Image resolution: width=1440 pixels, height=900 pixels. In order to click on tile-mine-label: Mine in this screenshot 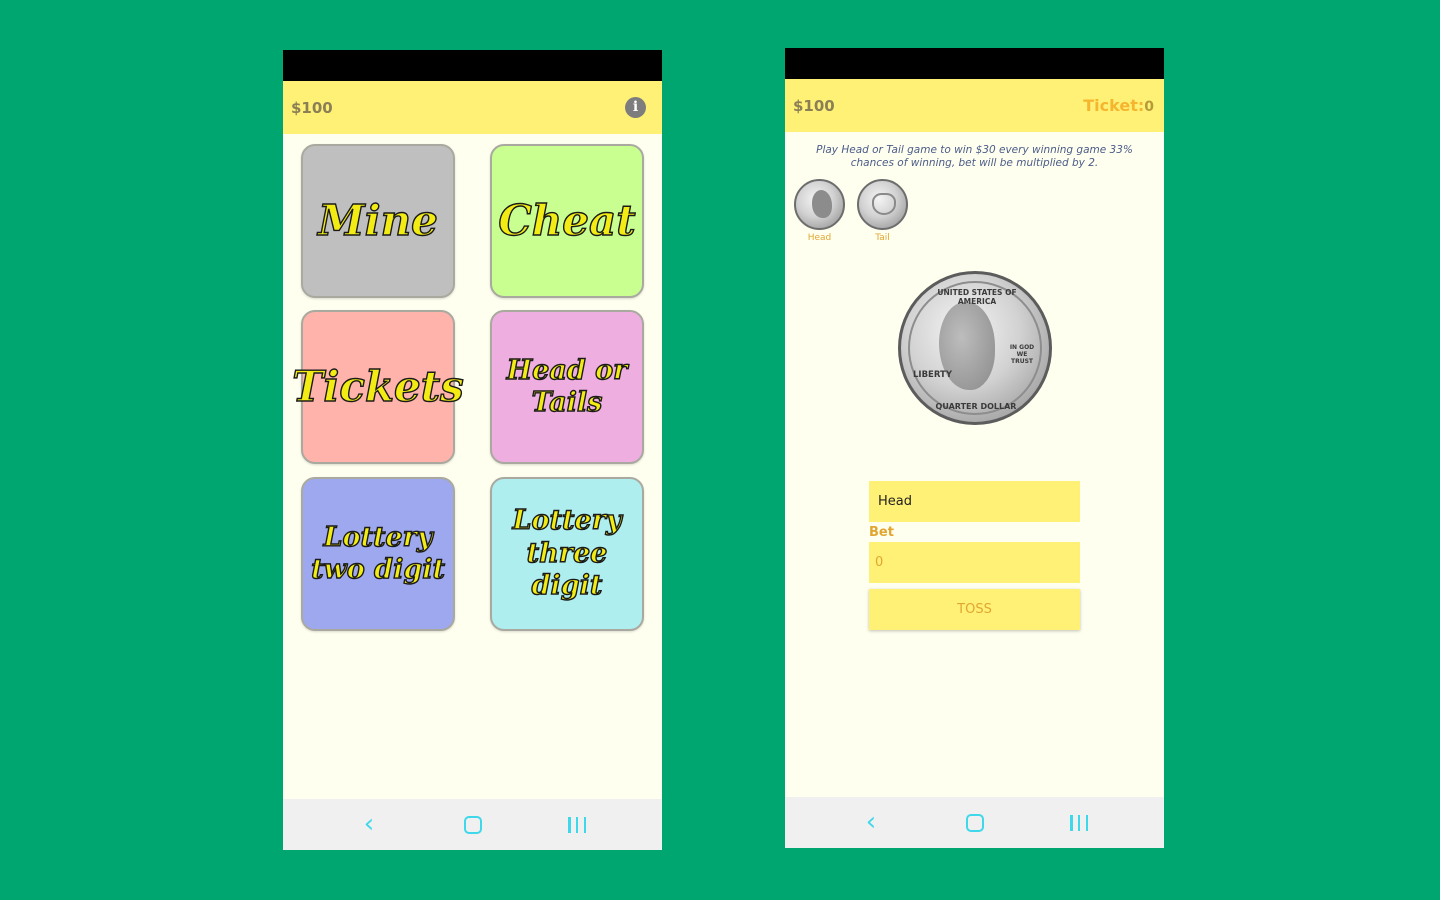, I will do `click(377, 220)`.